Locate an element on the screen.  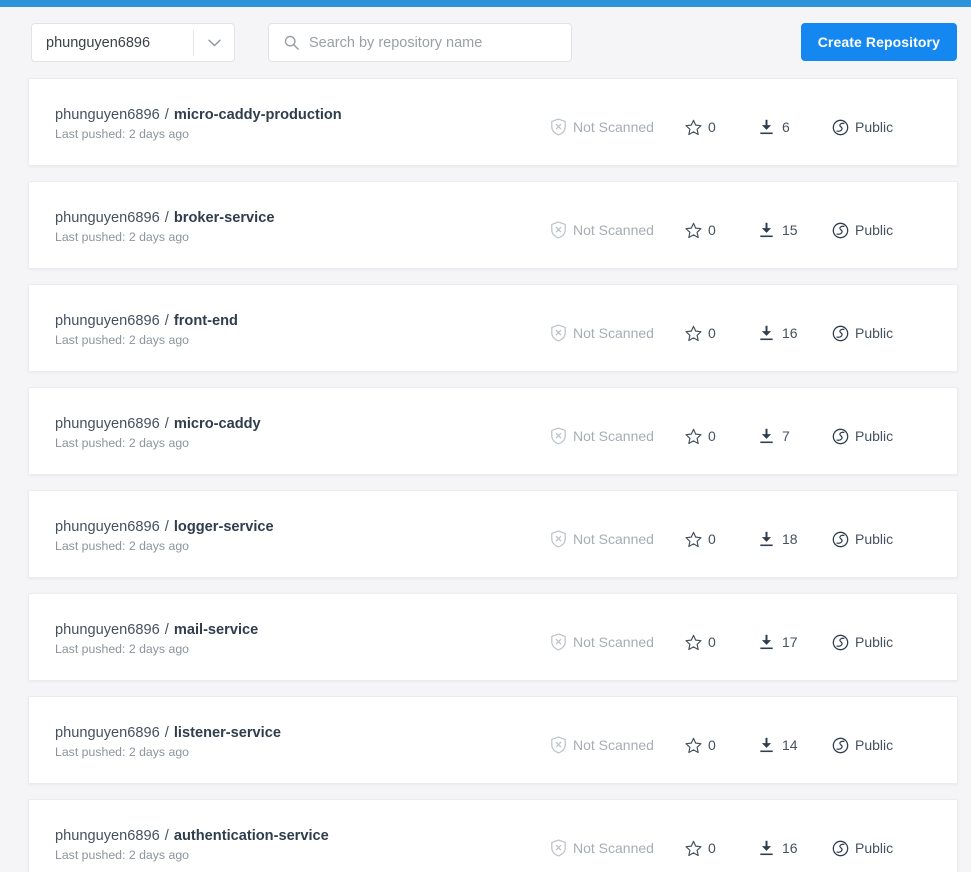
repository-title: phunguyen6896 / listener-service is located at coordinates (168, 733).